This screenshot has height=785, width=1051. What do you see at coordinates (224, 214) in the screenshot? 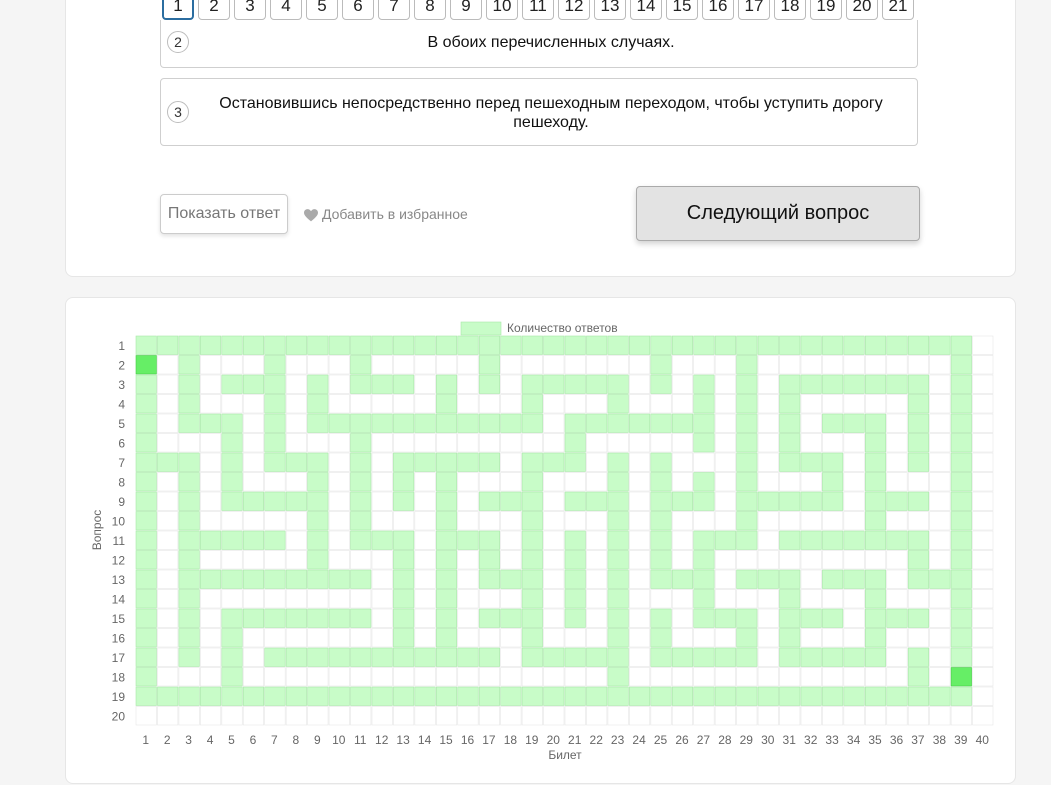
I see `show-answer-button: Показать ответ` at bounding box center [224, 214].